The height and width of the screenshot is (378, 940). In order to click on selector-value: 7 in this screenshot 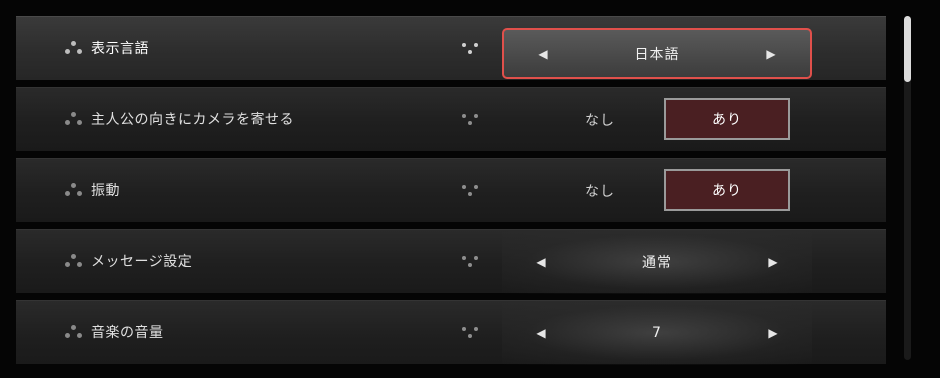, I will do `click(657, 333)`.